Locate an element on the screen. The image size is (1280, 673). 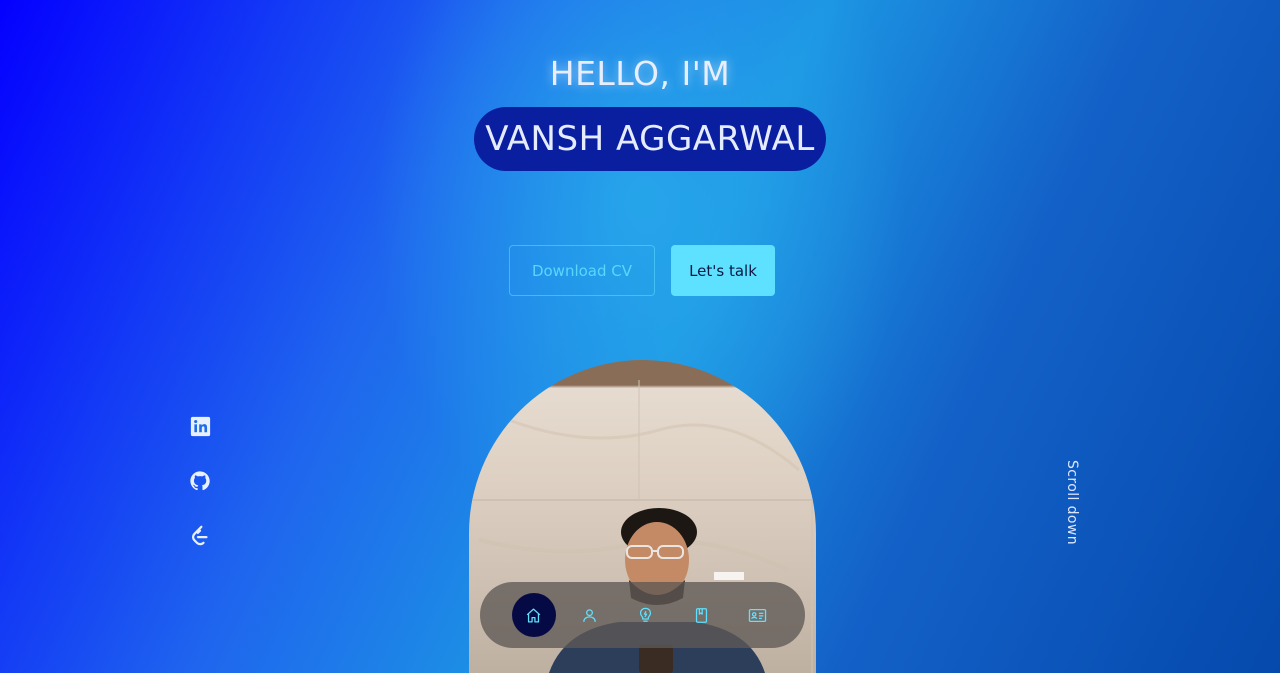
linkedin-link is located at coordinates (200, 426).